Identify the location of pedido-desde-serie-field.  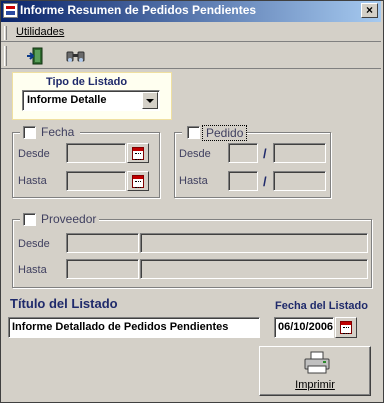
(243, 153).